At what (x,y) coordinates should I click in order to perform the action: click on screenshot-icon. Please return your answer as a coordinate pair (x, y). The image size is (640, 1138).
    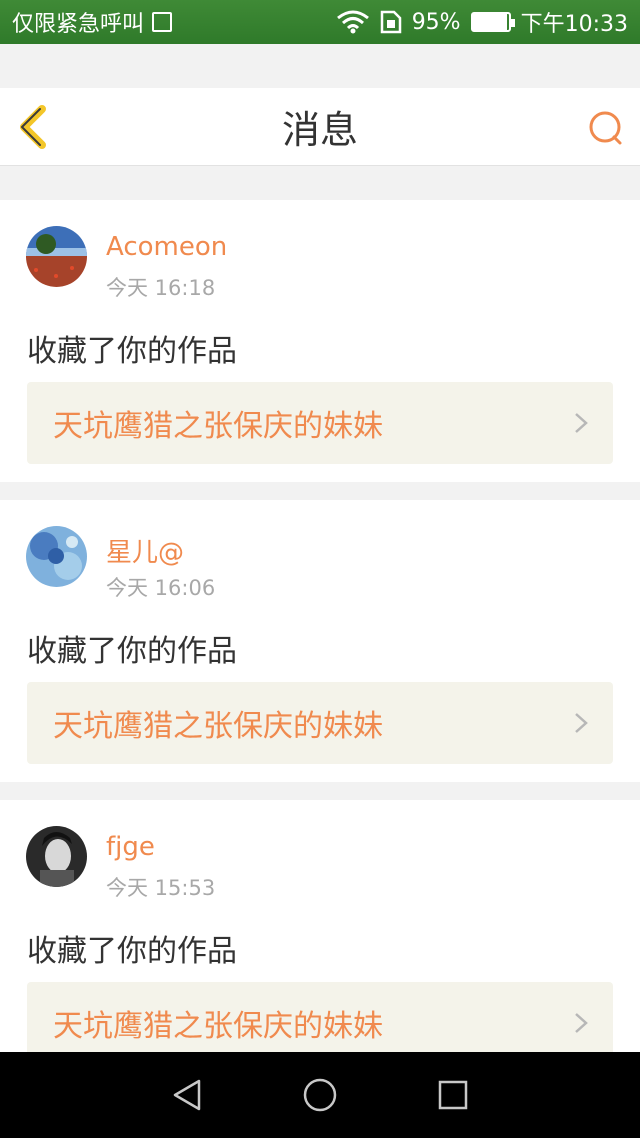
    Looking at the image, I should click on (162, 22).